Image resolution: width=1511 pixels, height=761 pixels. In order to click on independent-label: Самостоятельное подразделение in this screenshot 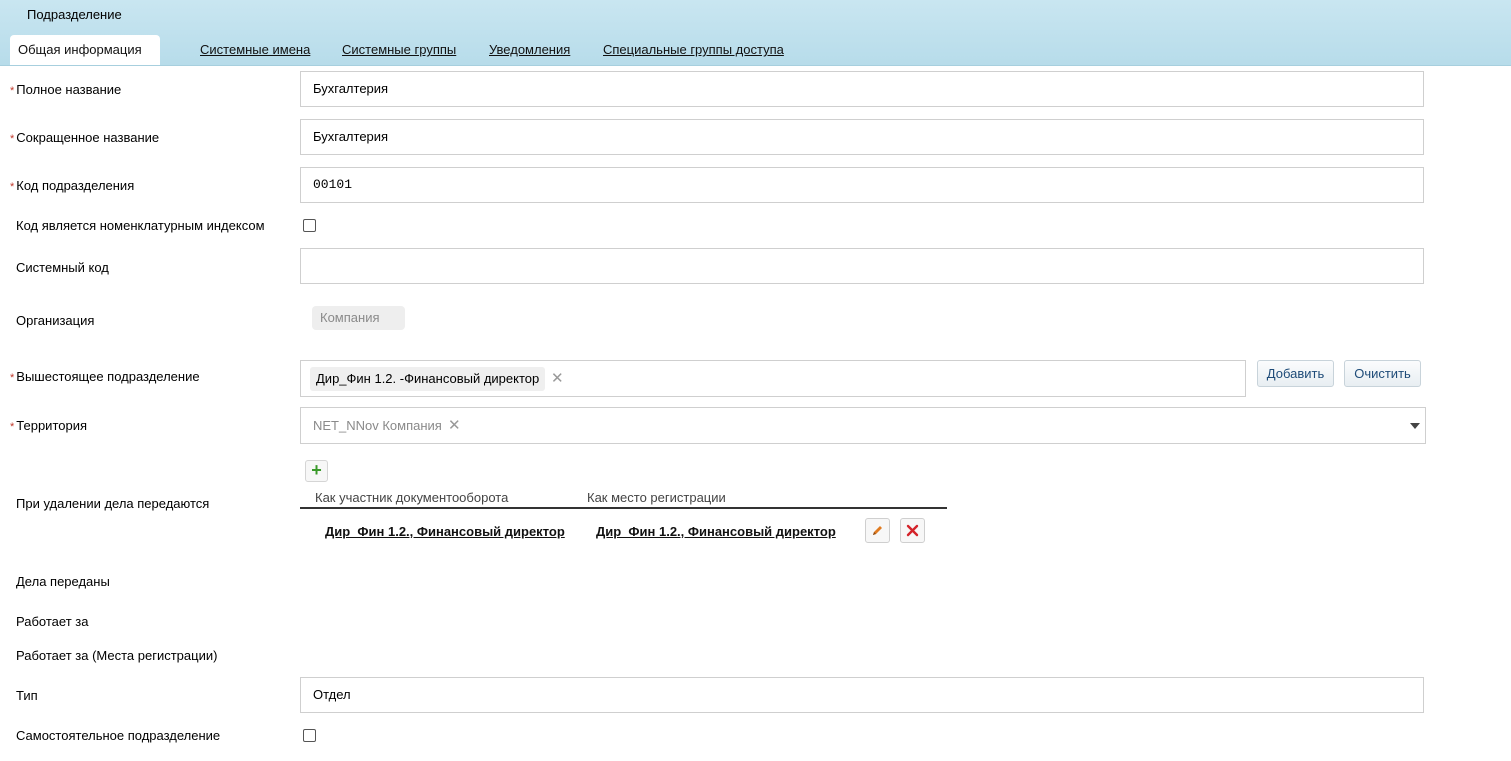, I will do `click(118, 735)`.